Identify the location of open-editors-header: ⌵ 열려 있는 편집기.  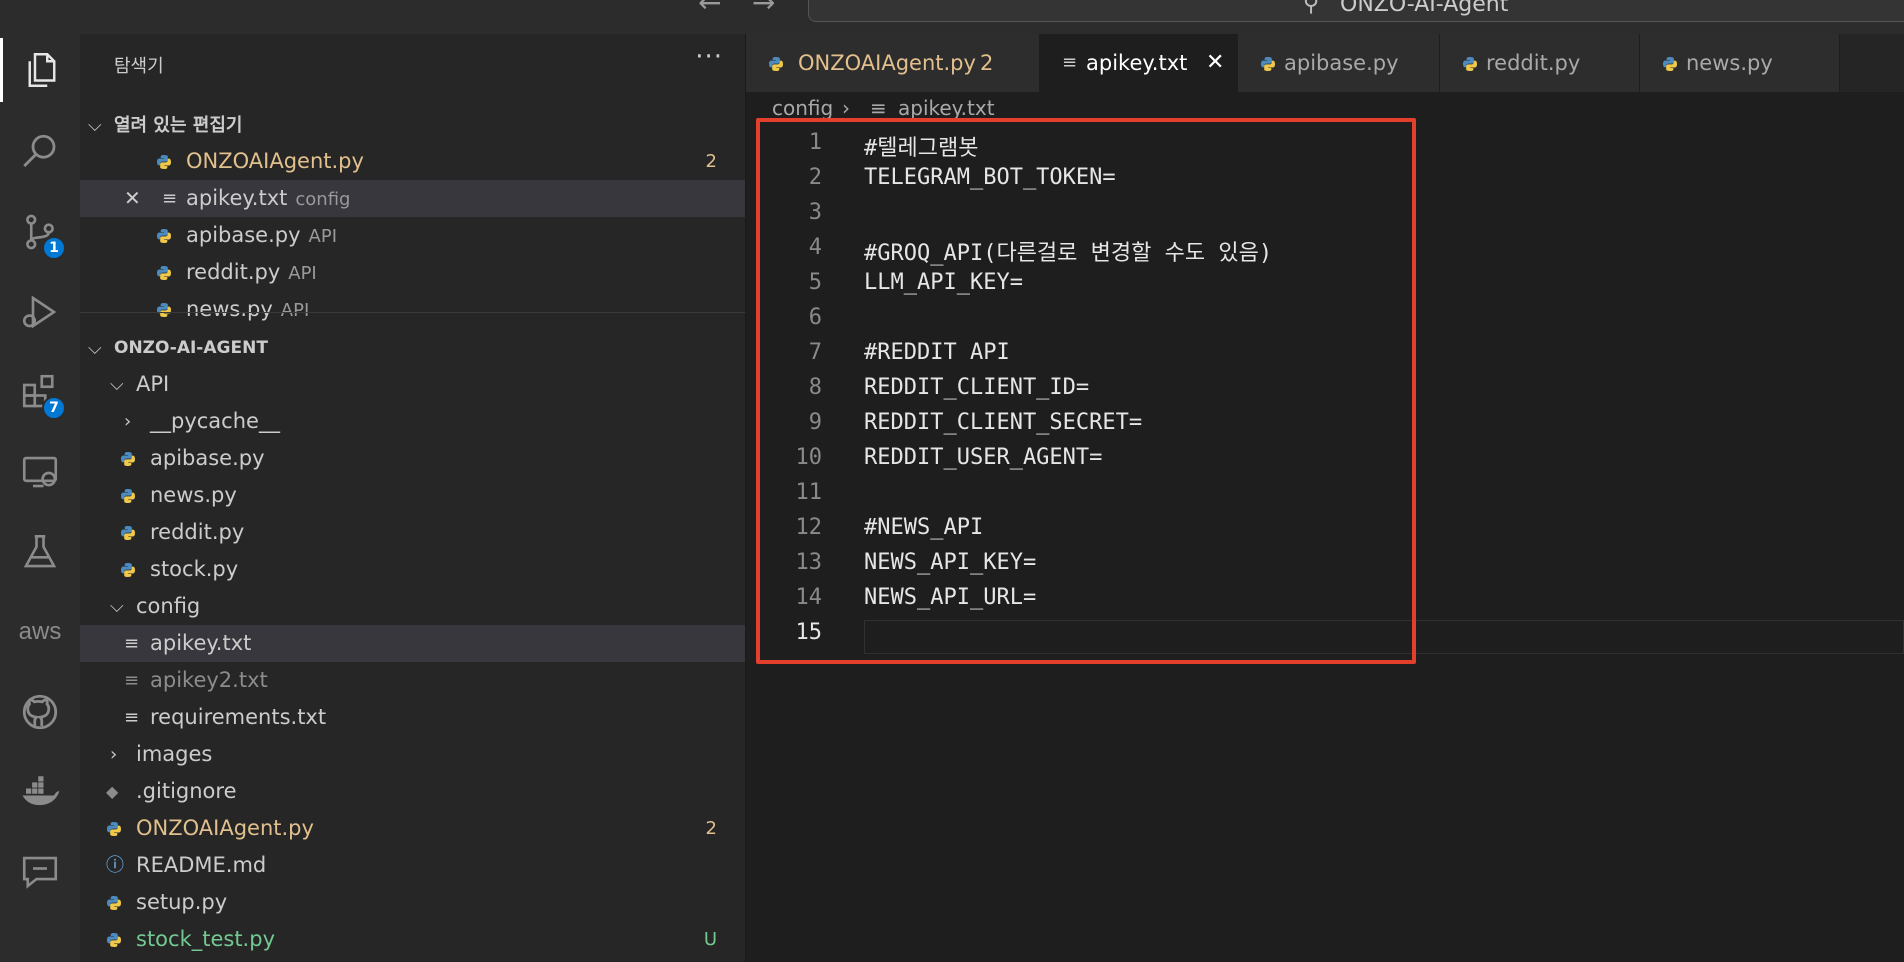
(412, 125).